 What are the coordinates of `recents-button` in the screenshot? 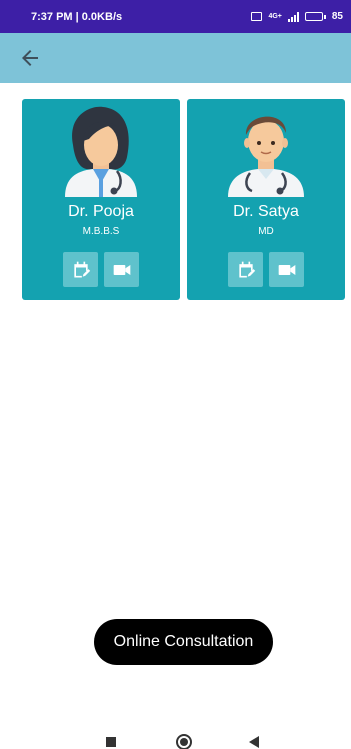 It's located at (111, 742).